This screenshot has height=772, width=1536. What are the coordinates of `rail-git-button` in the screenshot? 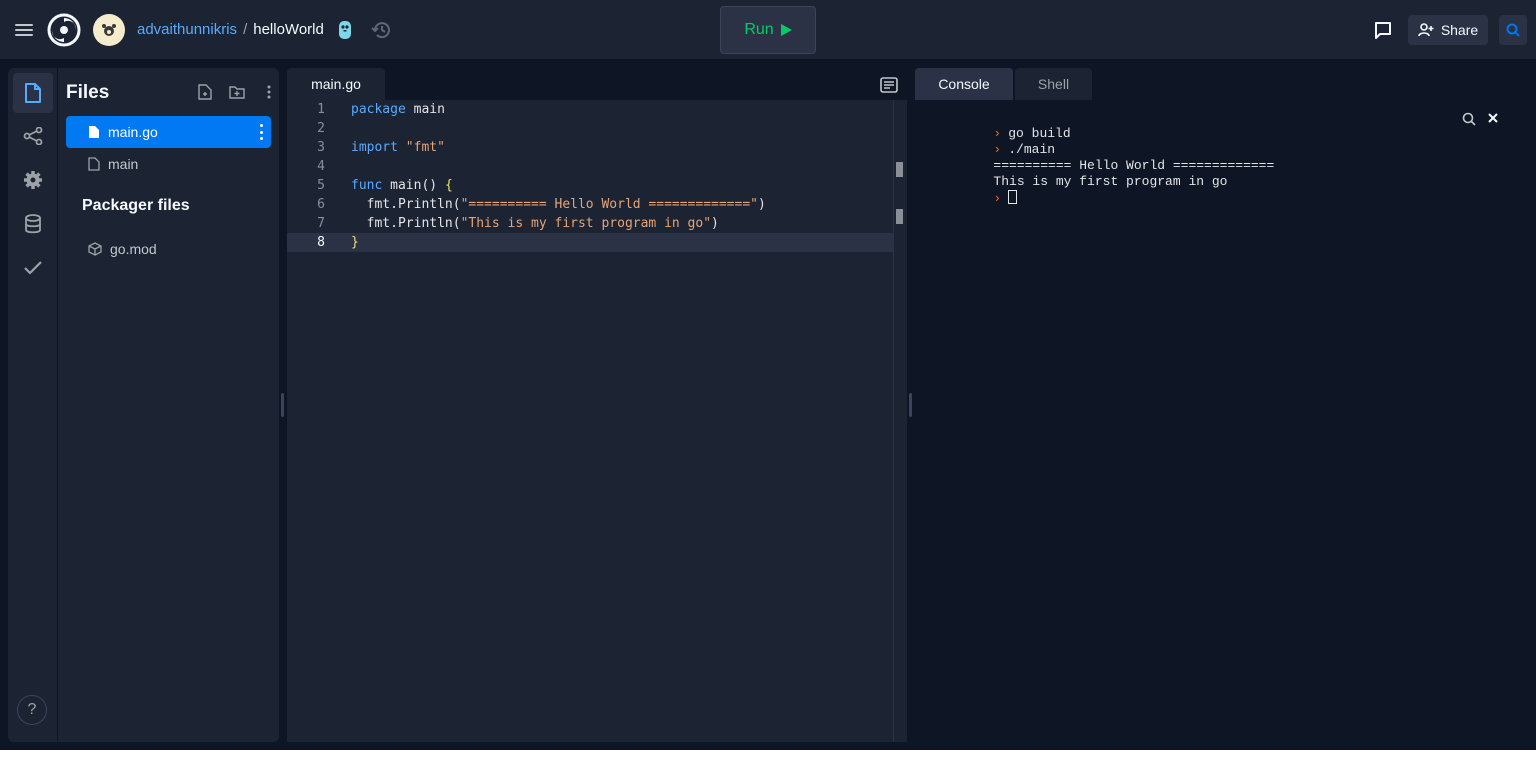 It's located at (33, 136).